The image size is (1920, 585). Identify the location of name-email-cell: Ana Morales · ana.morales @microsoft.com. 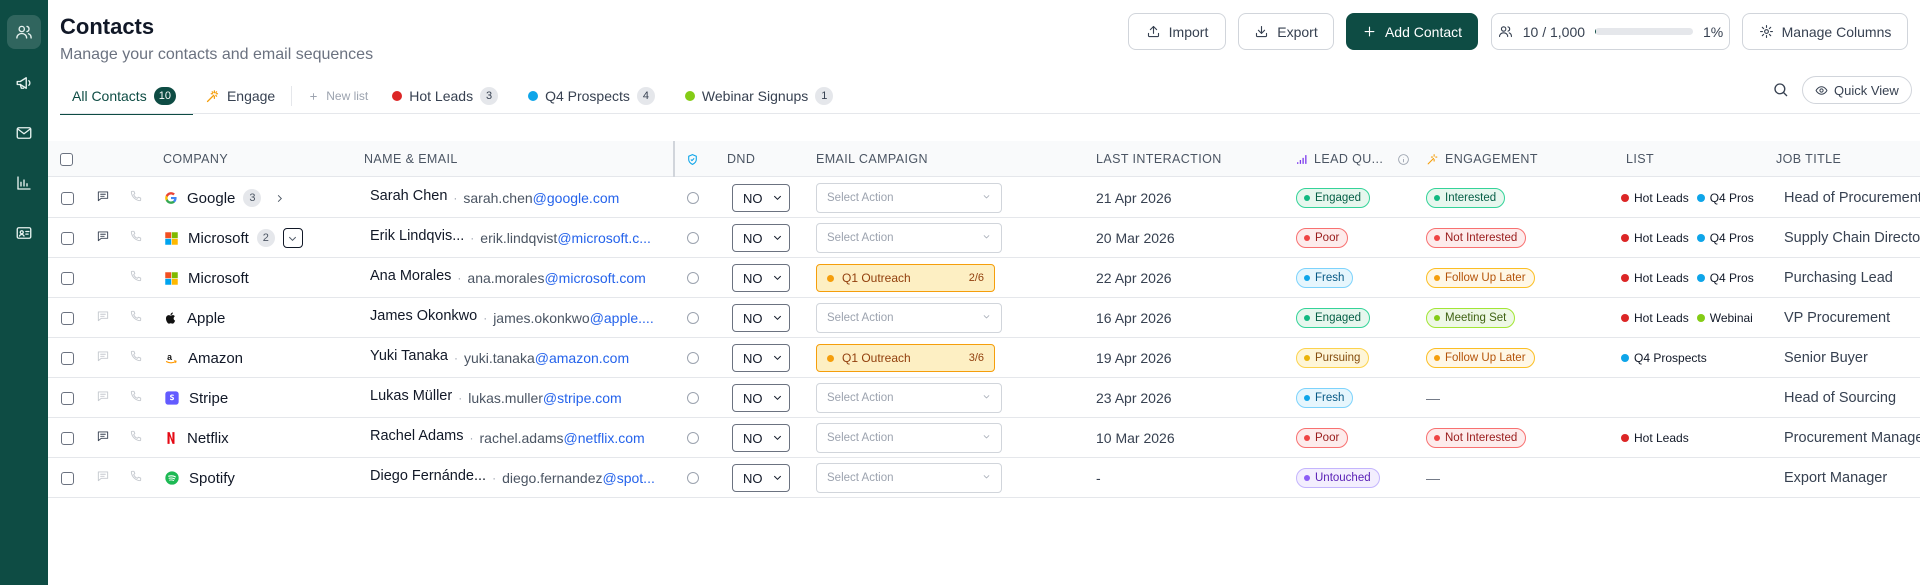
(520, 278).